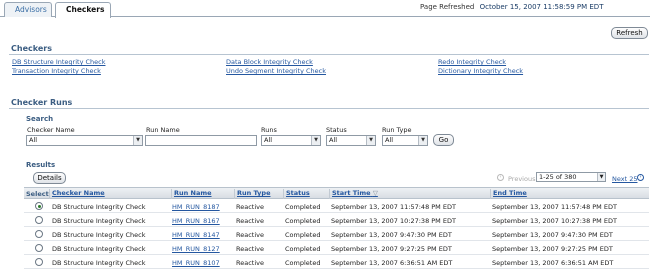  Describe the element at coordinates (269, 130) in the screenshot. I see `runs-label: Runs` at that location.